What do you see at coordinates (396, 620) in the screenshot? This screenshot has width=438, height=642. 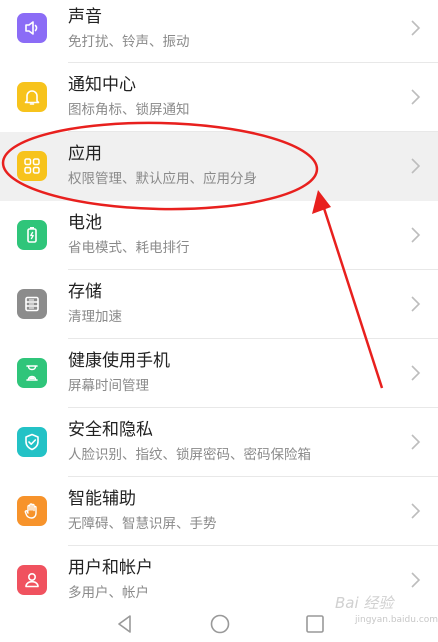 I see `watermark-url: jingyan.baidu.com` at bounding box center [396, 620].